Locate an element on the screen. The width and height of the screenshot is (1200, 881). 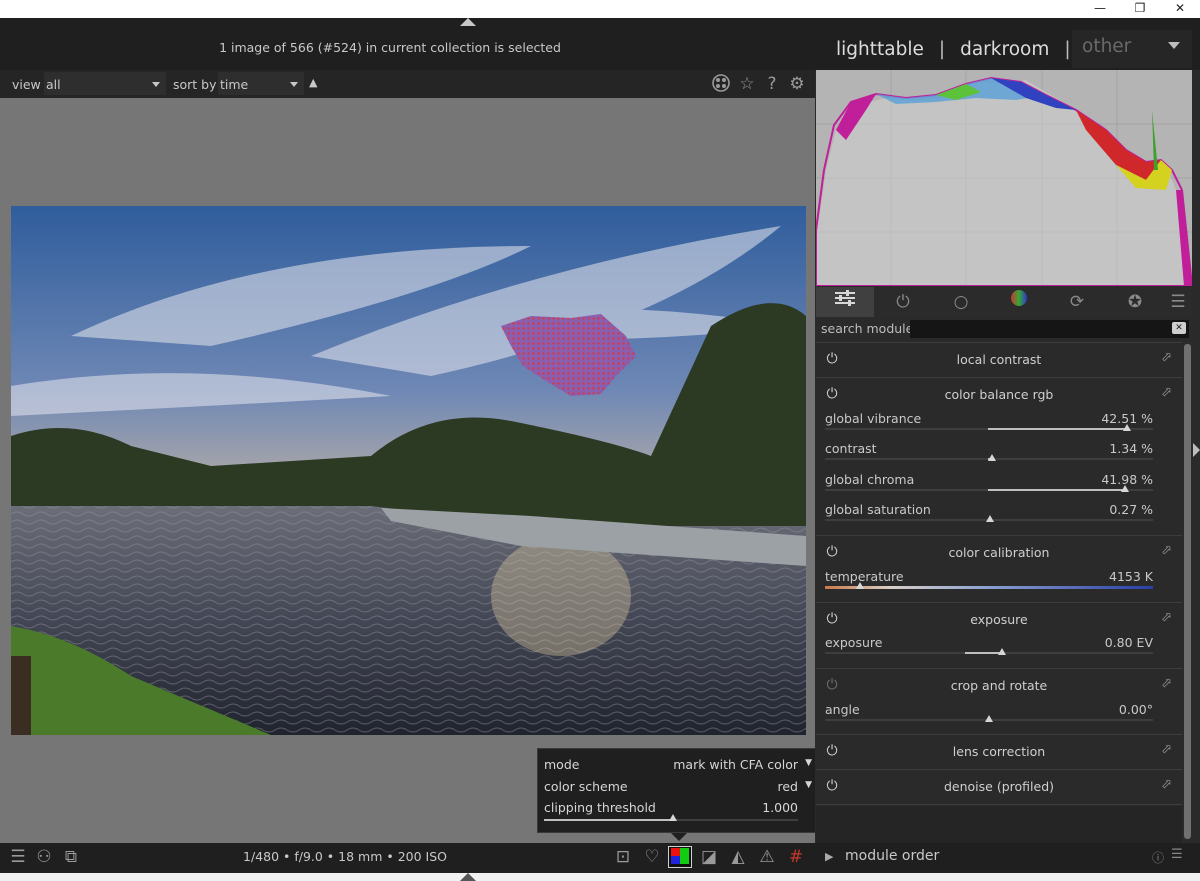
second-window-icon: ⧉ is located at coordinates (71, 857).